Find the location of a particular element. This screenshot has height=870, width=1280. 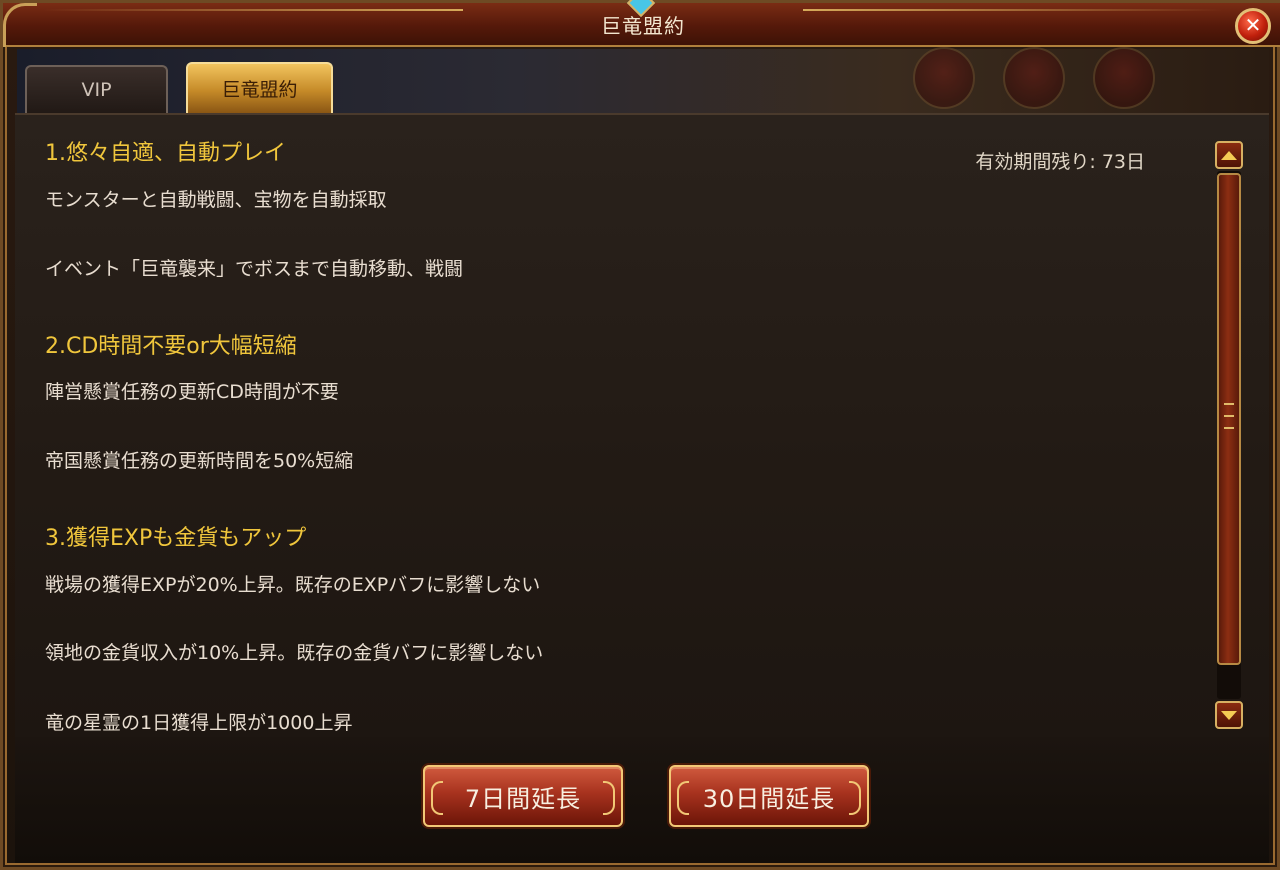

benefit-line: 帝国懸賞任務の更新時間を50%短縮 is located at coordinates (199, 461).